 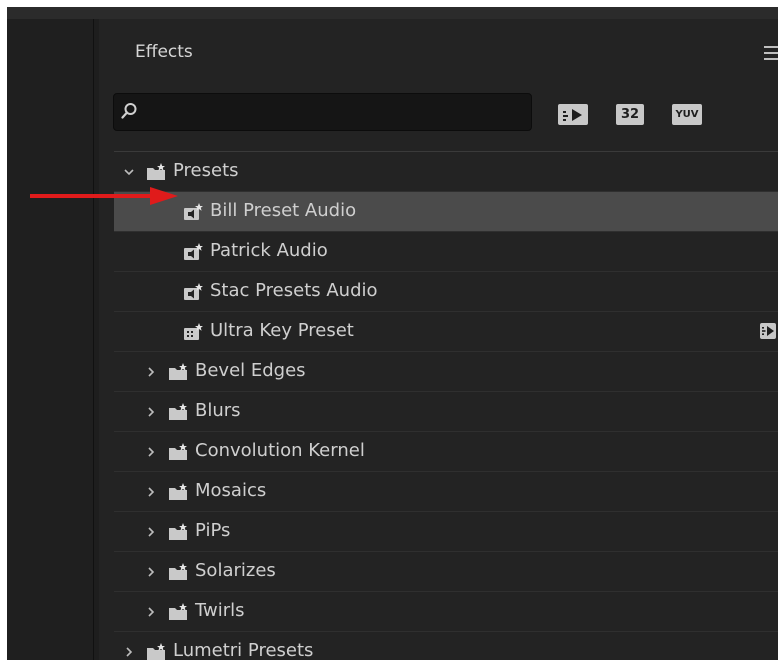 What do you see at coordinates (392, 13) in the screenshot?
I see `top-strip` at bounding box center [392, 13].